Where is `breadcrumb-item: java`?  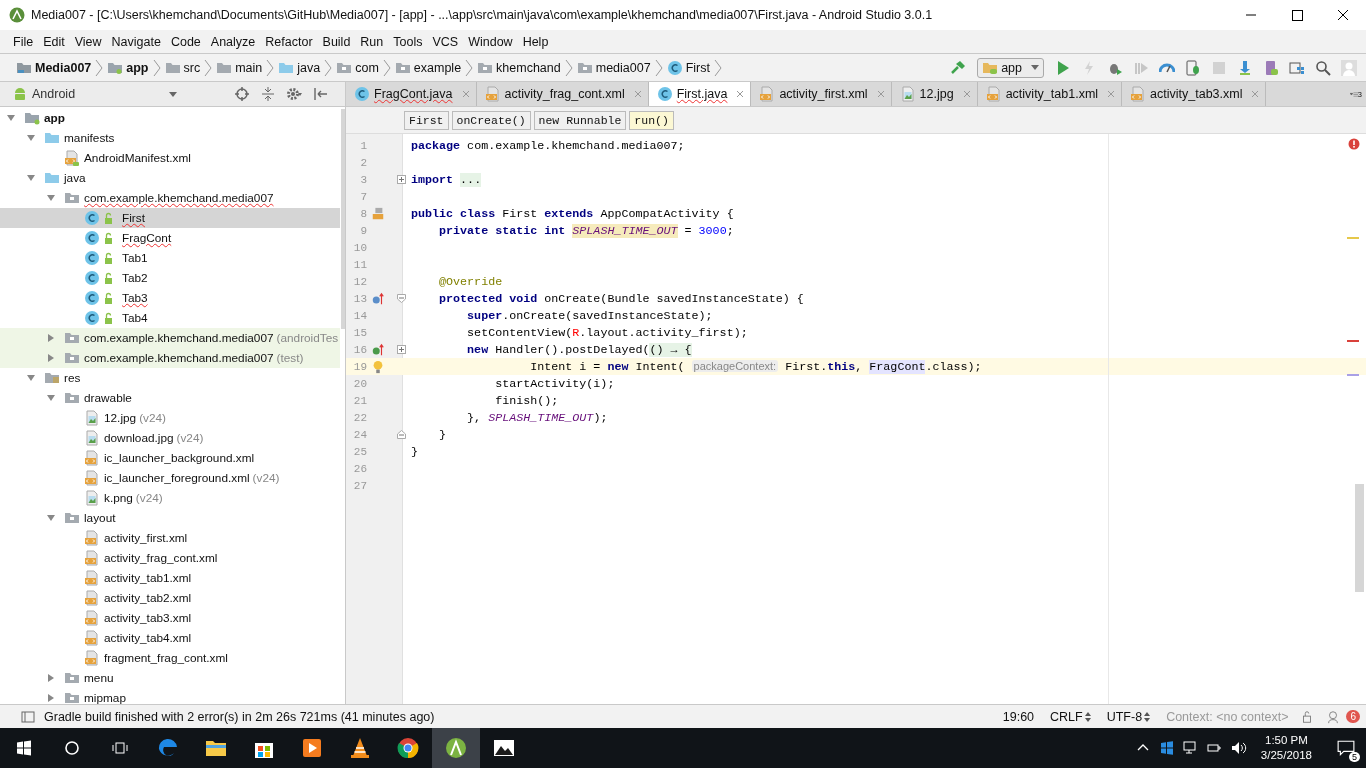
breadcrumb-item: java is located at coordinates (299, 67).